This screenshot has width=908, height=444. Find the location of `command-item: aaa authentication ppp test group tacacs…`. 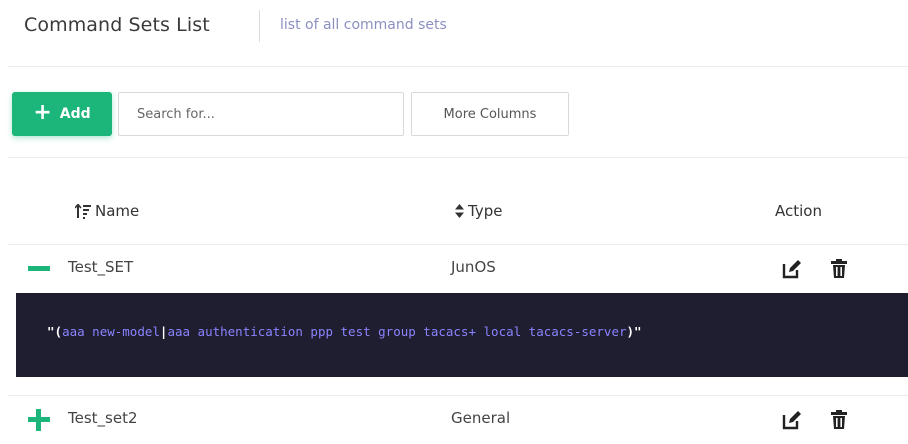

command-item: aaa authentication ppp test group tacacs… is located at coordinates (397, 331).